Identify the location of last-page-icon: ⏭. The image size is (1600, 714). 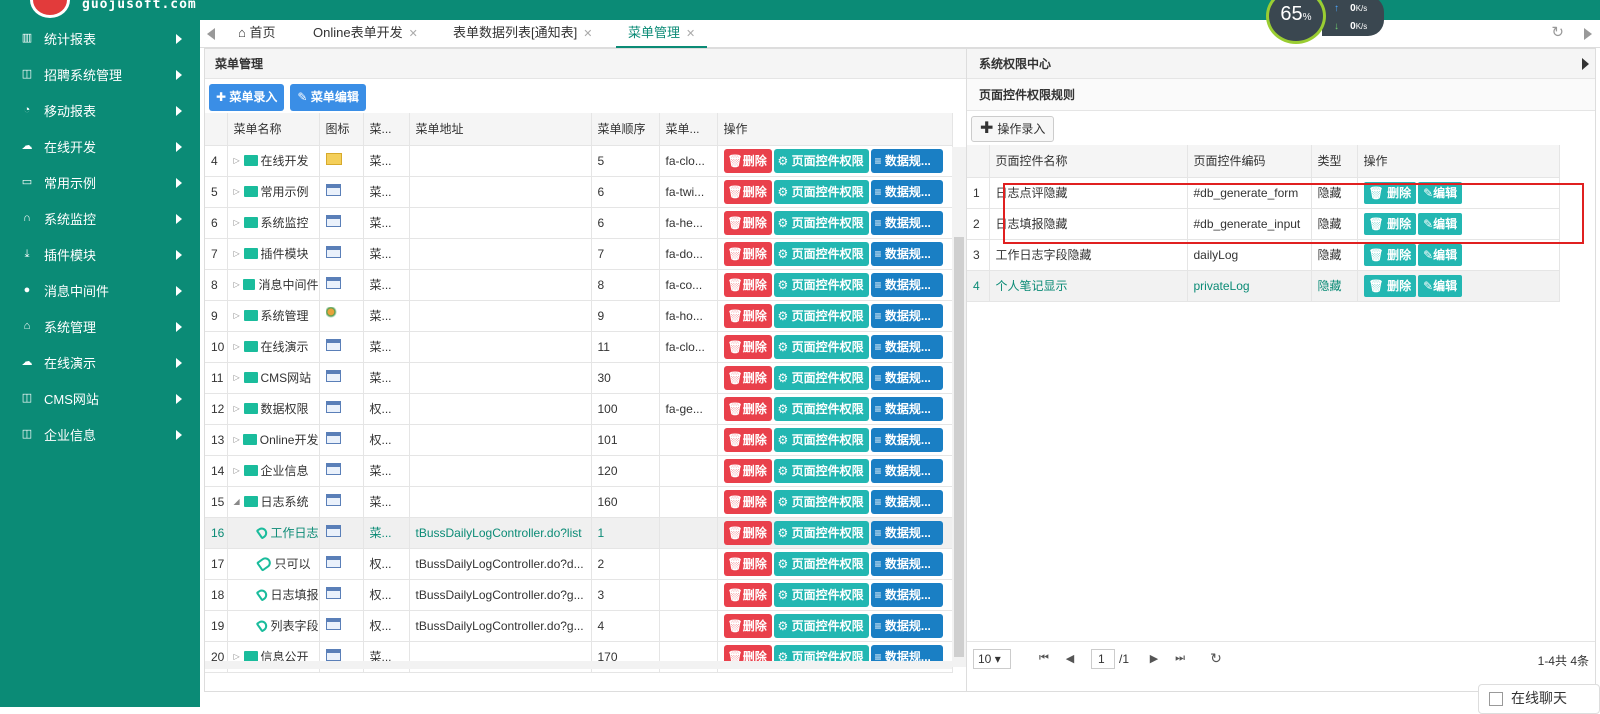
(1180, 658).